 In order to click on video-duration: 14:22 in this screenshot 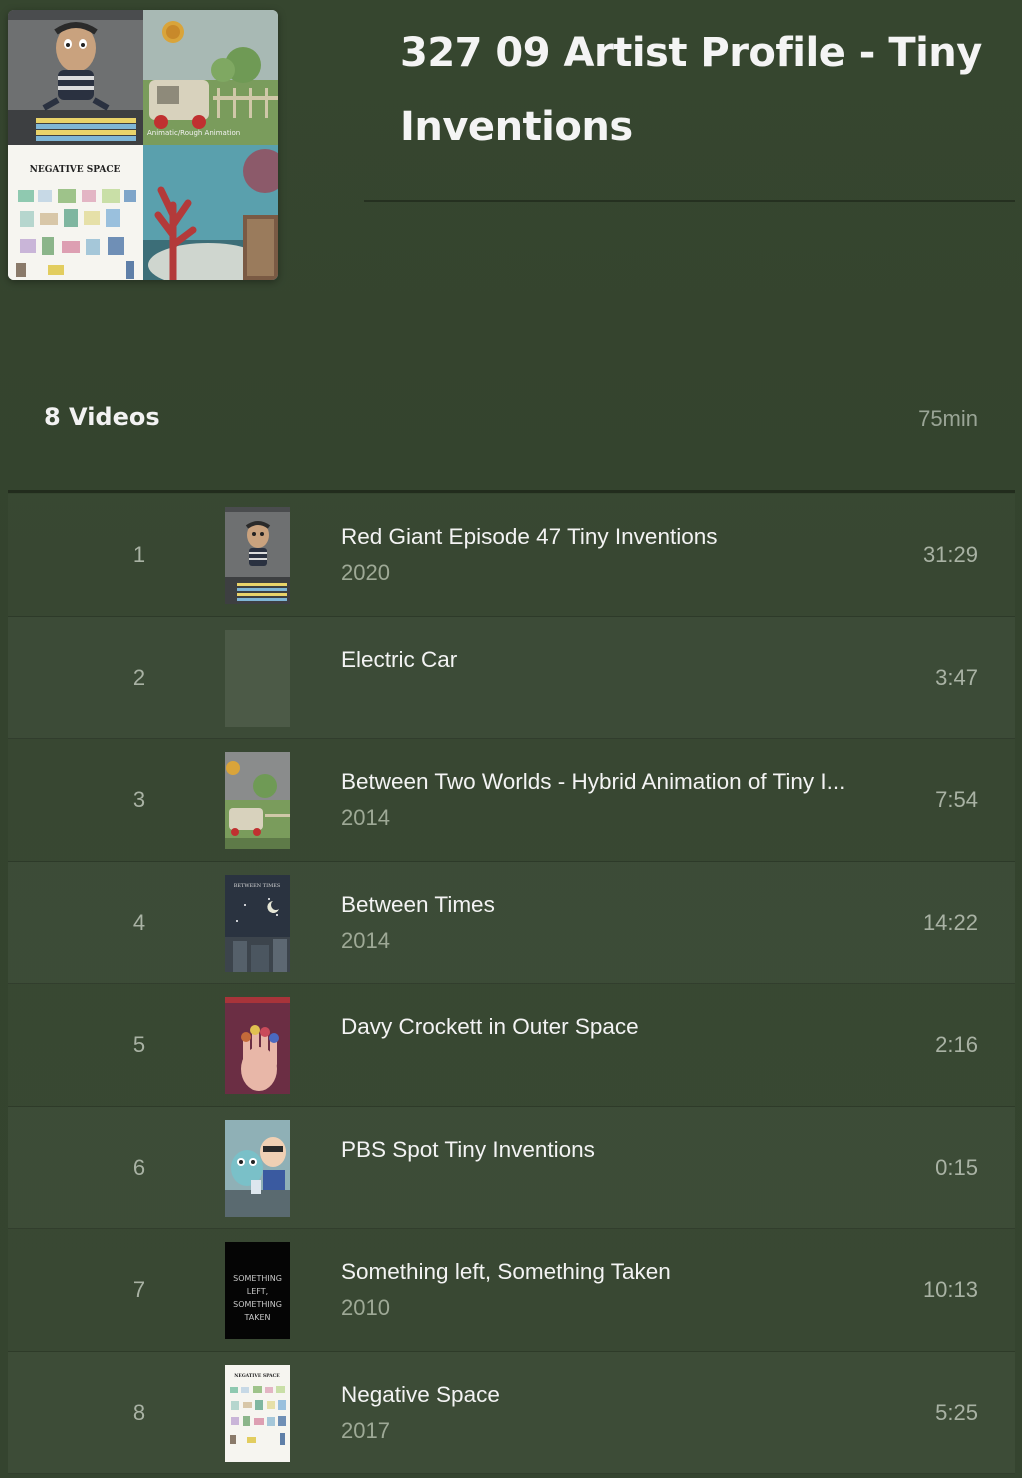, I will do `click(950, 922)`.